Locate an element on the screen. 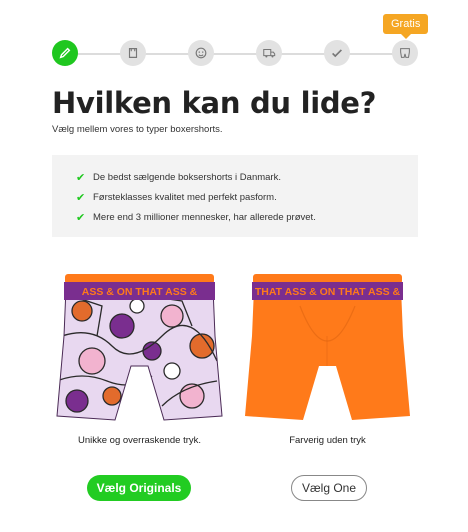  gratis-badge: Gratis is located at coordinates (406, 26).